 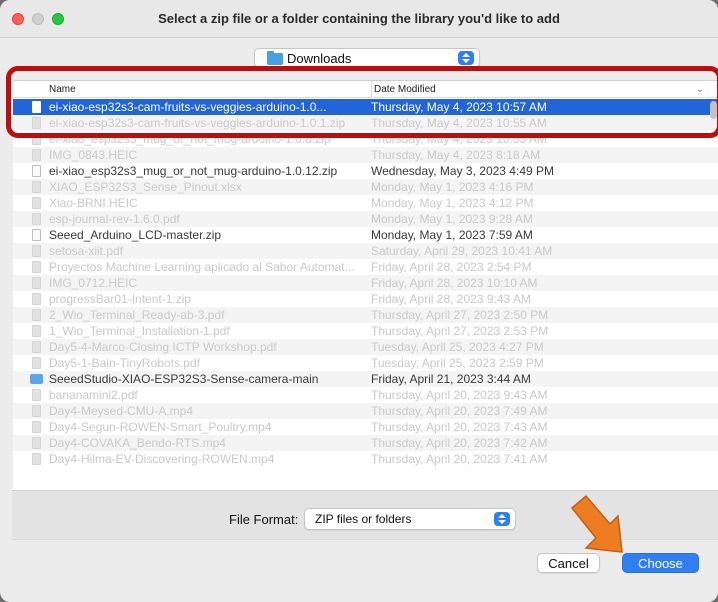 I want to click on file-date-modified: Thursday, April 20, 2023 7:43 AM, so click(x=459, y=427).